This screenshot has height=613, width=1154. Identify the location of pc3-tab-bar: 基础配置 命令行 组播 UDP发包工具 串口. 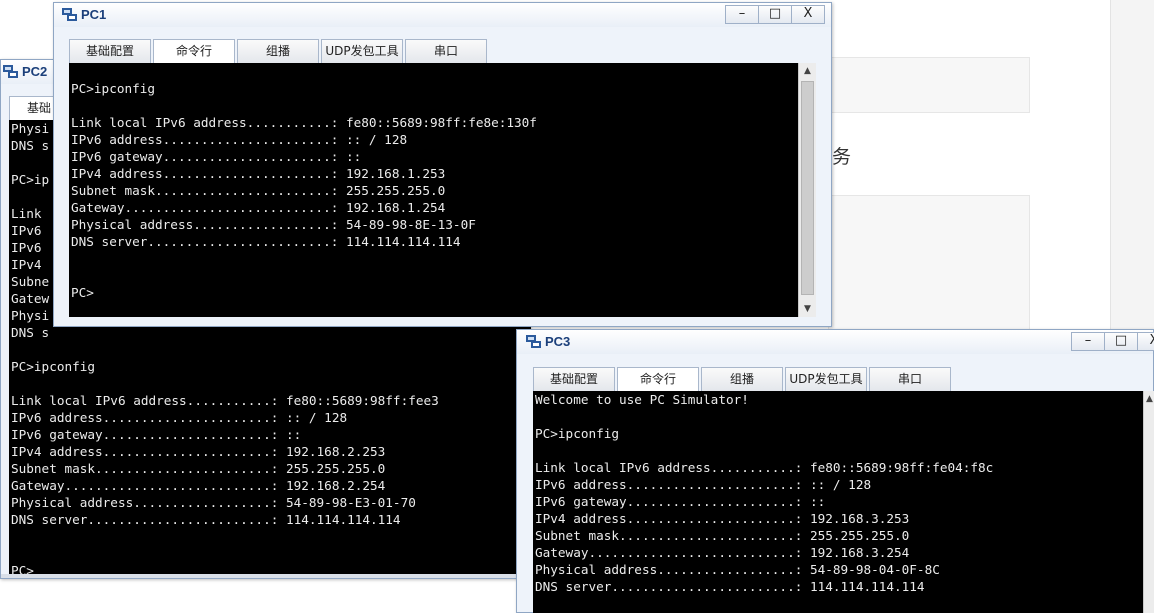
(743, 379).